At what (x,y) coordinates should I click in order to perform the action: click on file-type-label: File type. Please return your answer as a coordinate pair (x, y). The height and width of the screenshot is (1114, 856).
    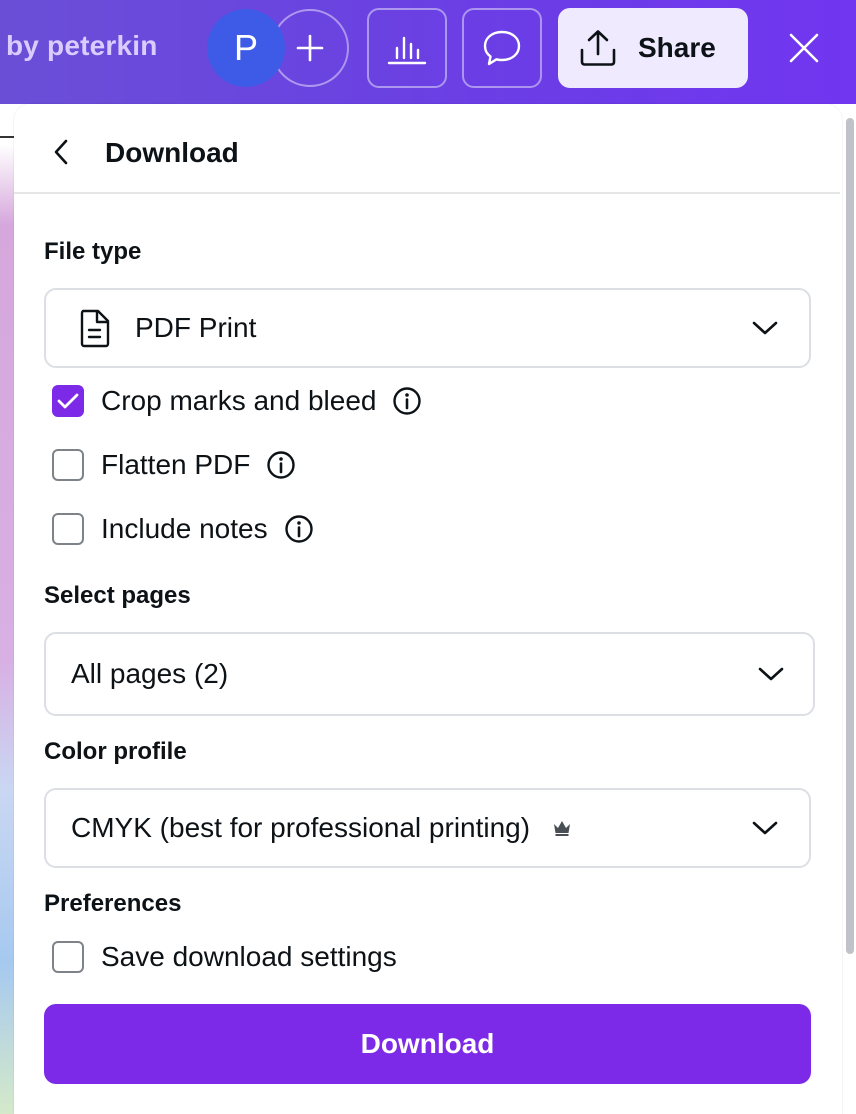
    Looking at the image, I should click on (93, 251).